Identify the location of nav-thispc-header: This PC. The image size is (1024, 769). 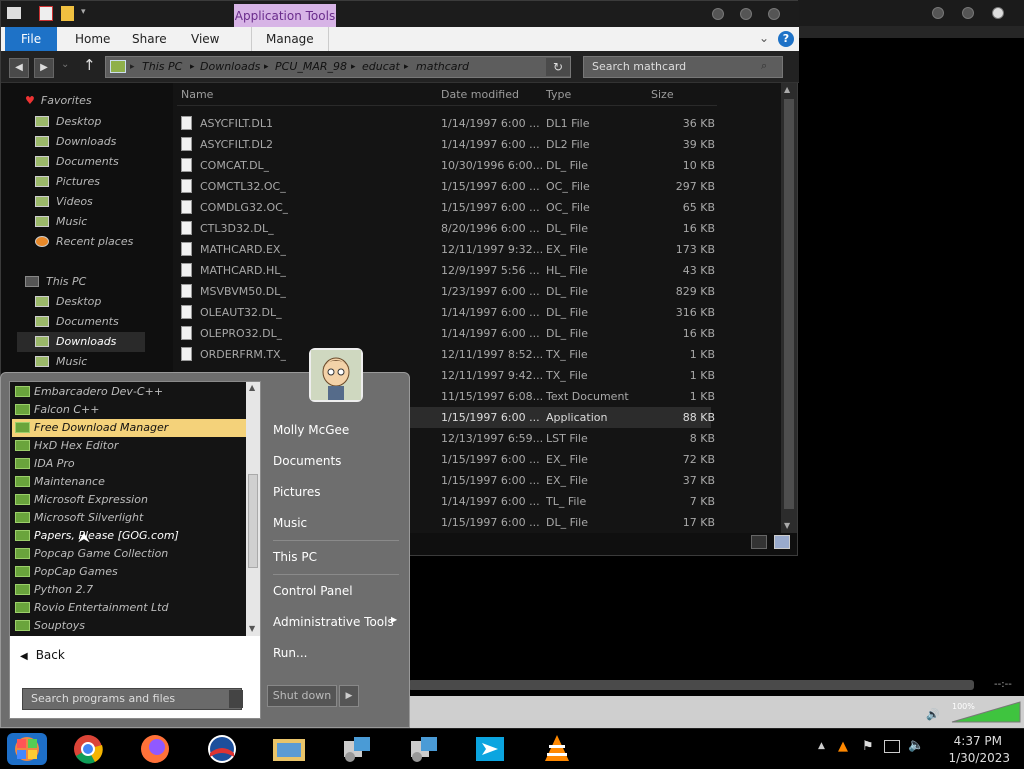
(55, 282).